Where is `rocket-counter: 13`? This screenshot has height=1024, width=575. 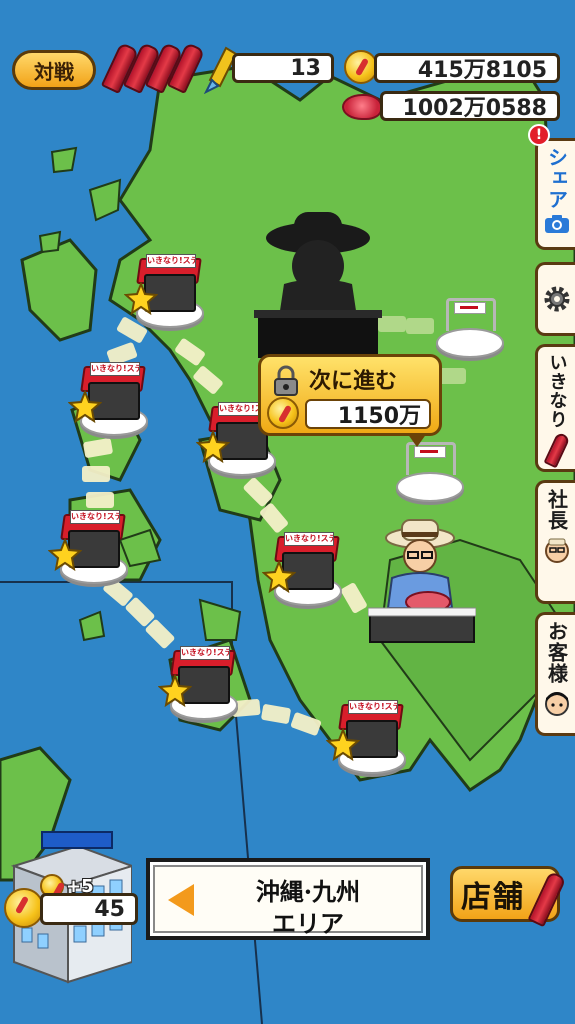 rocket-counter: 13 is located at coordinates (283, 68).